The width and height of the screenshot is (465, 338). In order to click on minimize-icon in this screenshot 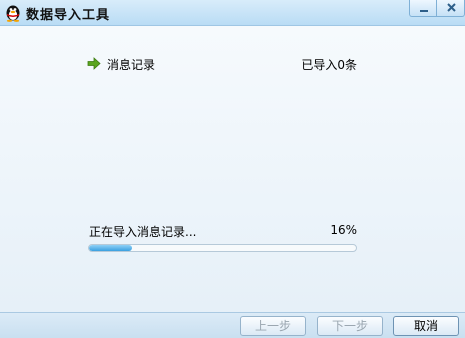, I will do `click(424, 11)`.